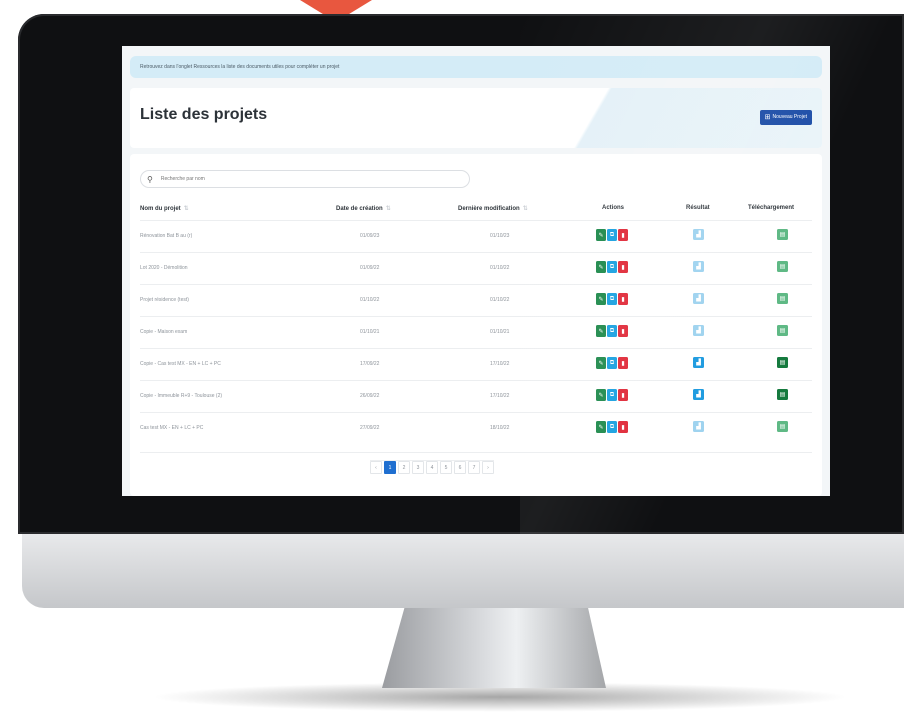 Image resolution: width=904 pixels, height=713 pixels. What do you see at coordinates (767, 117) in the screenshot?
I see `plus-square-icon: ⊞` at bounding box center [767, 117].